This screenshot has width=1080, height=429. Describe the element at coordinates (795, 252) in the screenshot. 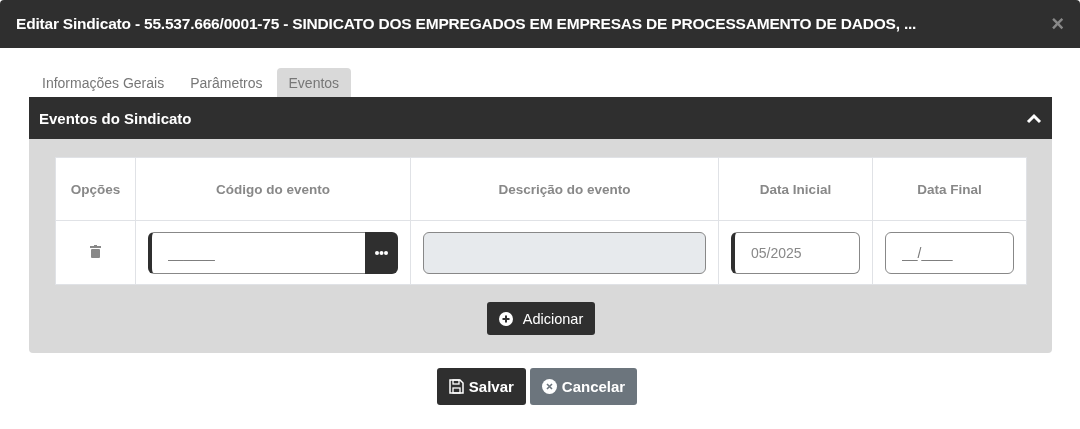

I see `start-date-field: 05/2025` at that location.